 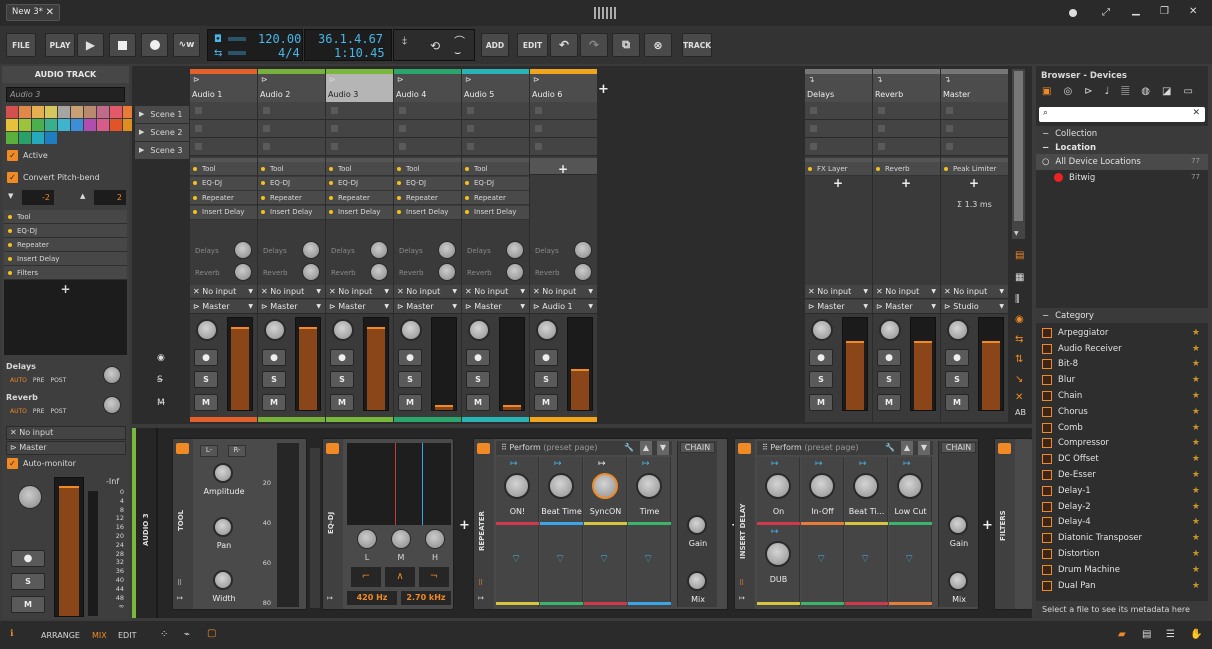 I want to click on add-track-icon: +, so click(x=603, y=89).